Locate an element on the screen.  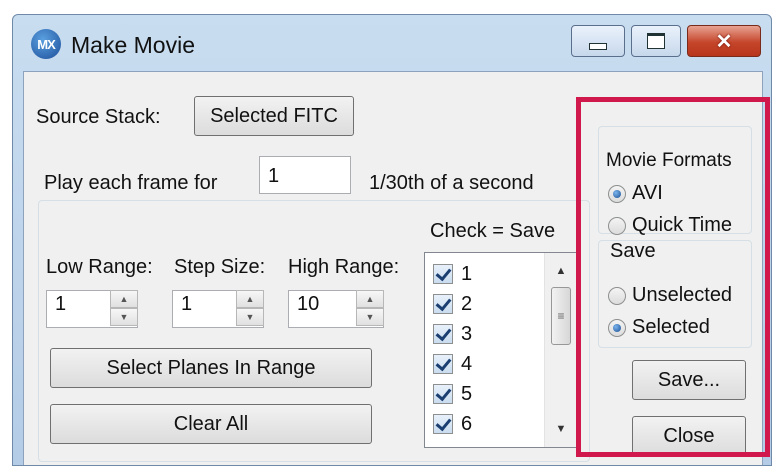
format-quicktime-radio: Quick Time is located at coordinates (670, 225).